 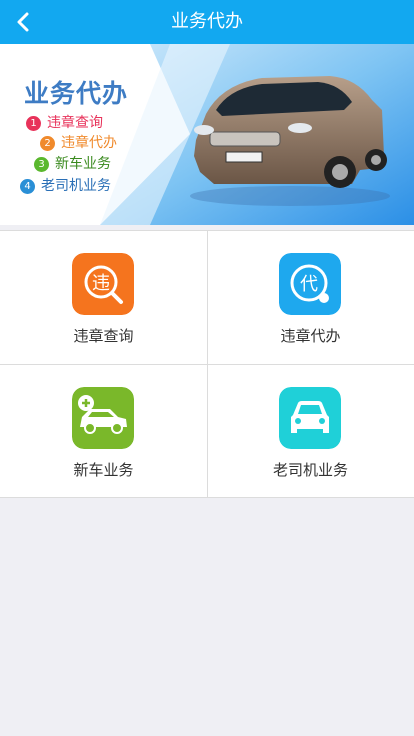 What do you see at coordinates (103, 336) in the screenshot?
I see `service-label: 违章查询` at bounding box center [103, 336].